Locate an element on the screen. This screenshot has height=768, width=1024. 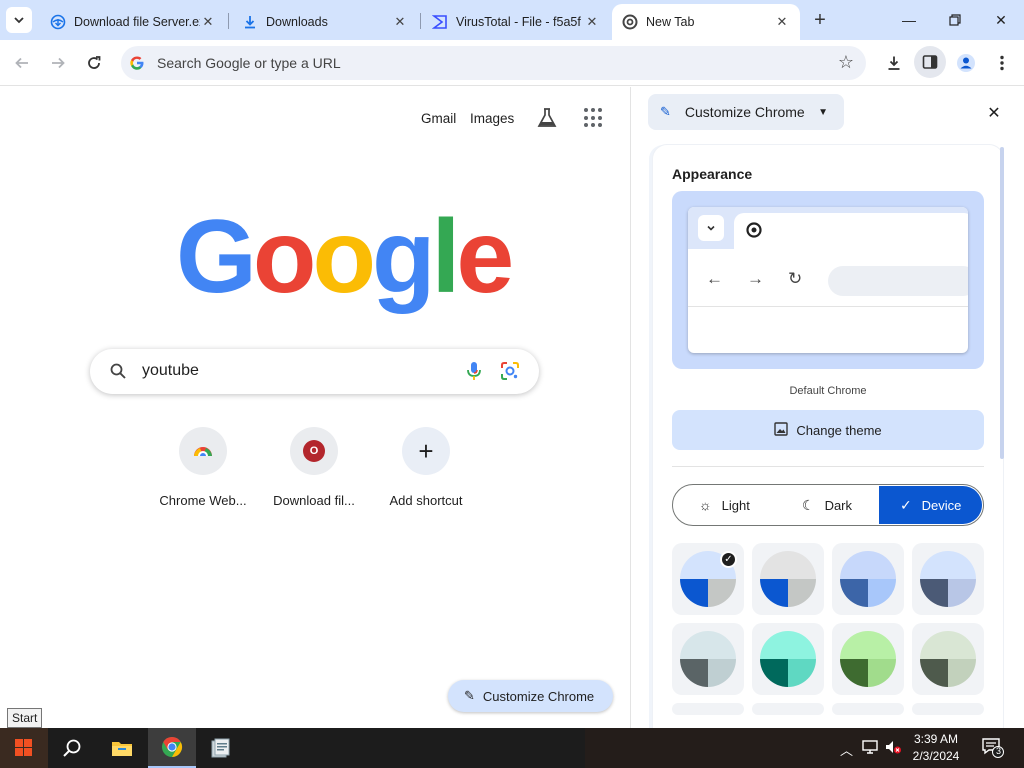
mode-dark-button: ☾ Dark is located at coordinates (827, 505).